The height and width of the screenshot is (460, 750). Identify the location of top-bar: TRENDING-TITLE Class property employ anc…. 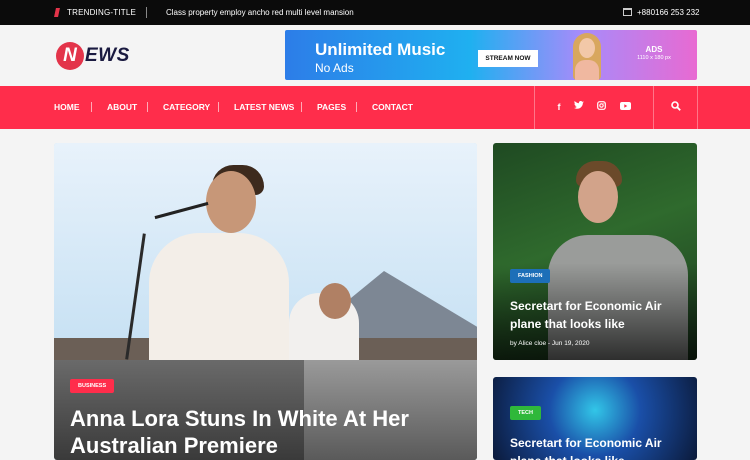
(375, 12).